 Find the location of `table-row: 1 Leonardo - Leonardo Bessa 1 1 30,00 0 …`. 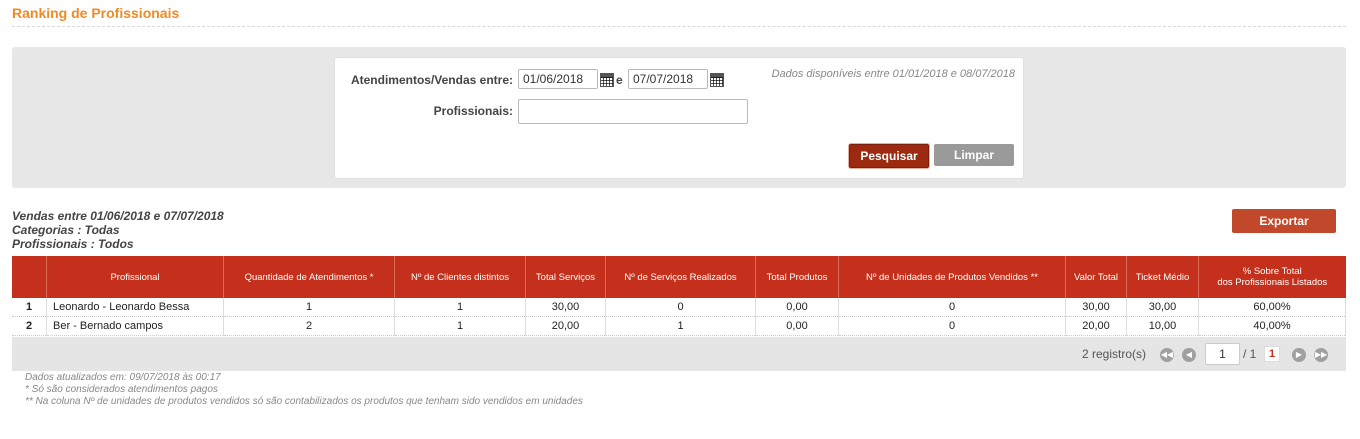

table-row: 1 Leonardo - Leonardo Bessa 1 1 30,00 0 … is located at coordinates (679, 307).